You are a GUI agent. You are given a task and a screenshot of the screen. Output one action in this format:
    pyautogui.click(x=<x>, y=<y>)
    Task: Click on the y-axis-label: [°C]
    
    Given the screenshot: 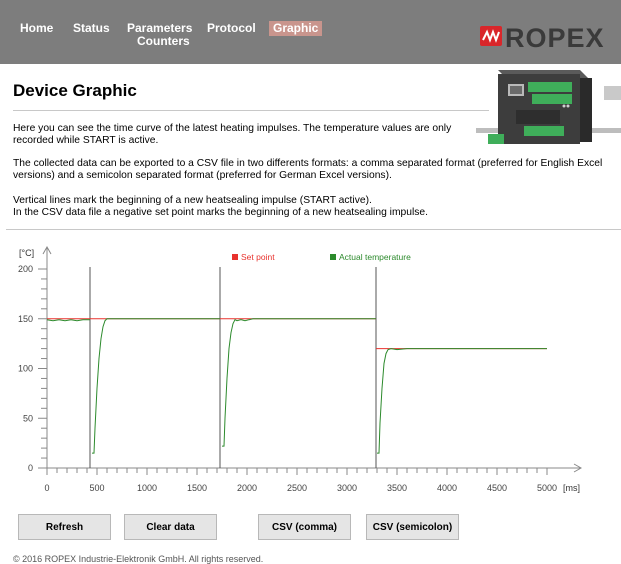 What is the action you would take?
    pyautogui.click(x=26, y=253)
    